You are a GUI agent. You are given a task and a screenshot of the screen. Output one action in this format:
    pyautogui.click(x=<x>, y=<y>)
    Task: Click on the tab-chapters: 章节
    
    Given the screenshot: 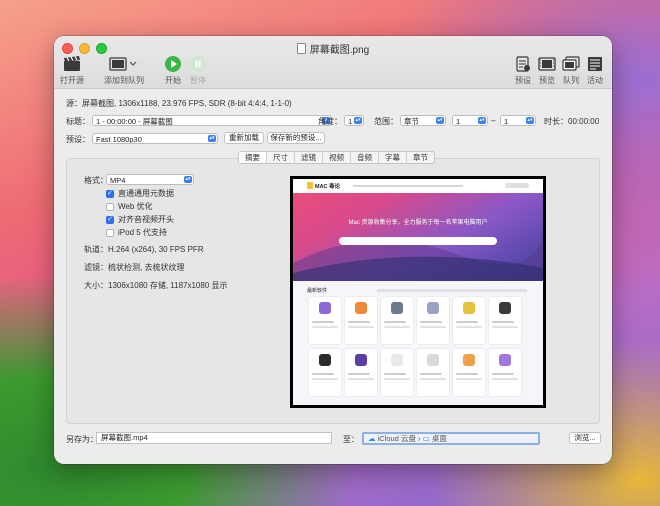 What is the action you would take?
    pyautogui.click(x=420, y=157)
    